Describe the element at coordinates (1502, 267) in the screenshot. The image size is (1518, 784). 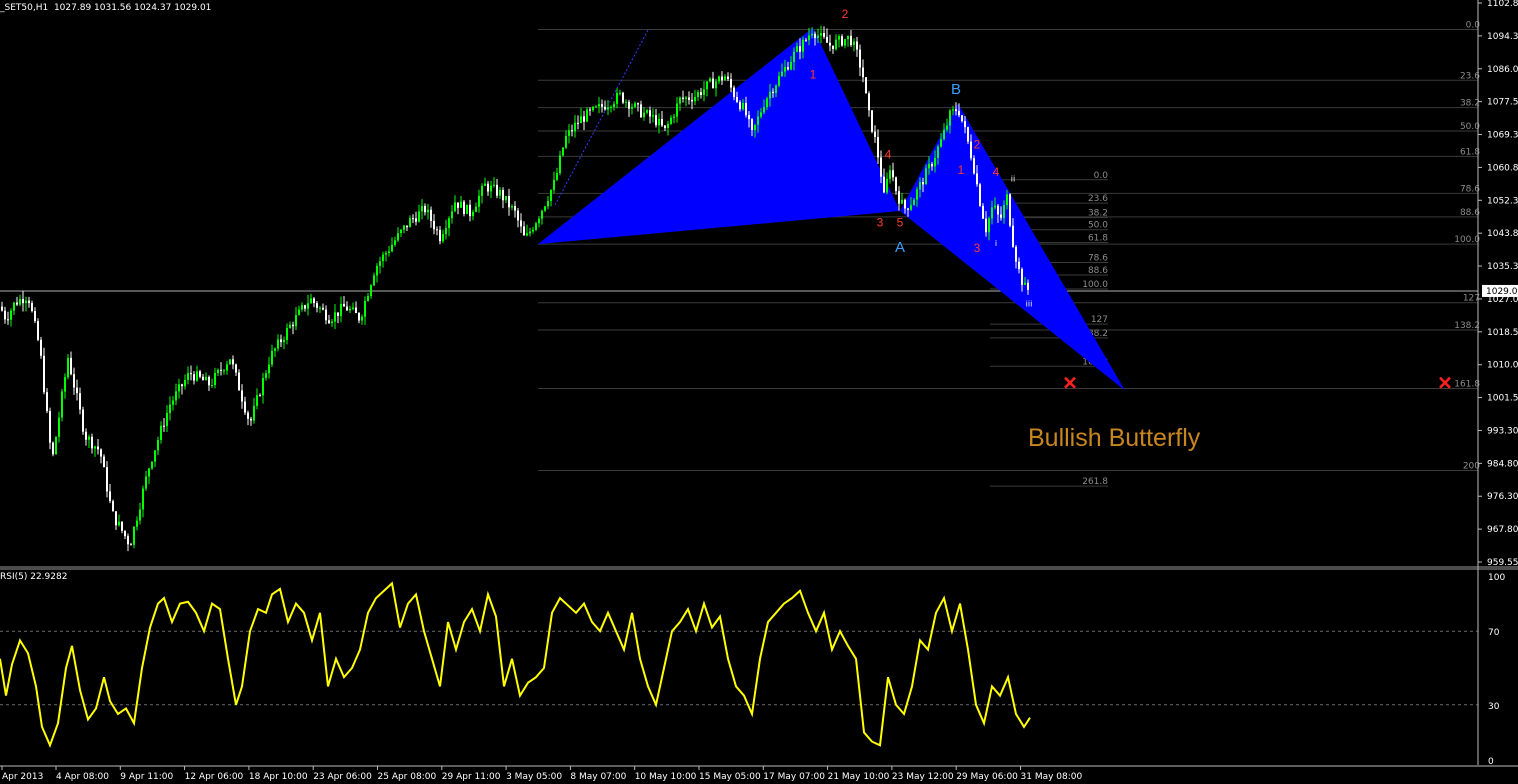
I see `price-tick-label: 1035.30` at that location.